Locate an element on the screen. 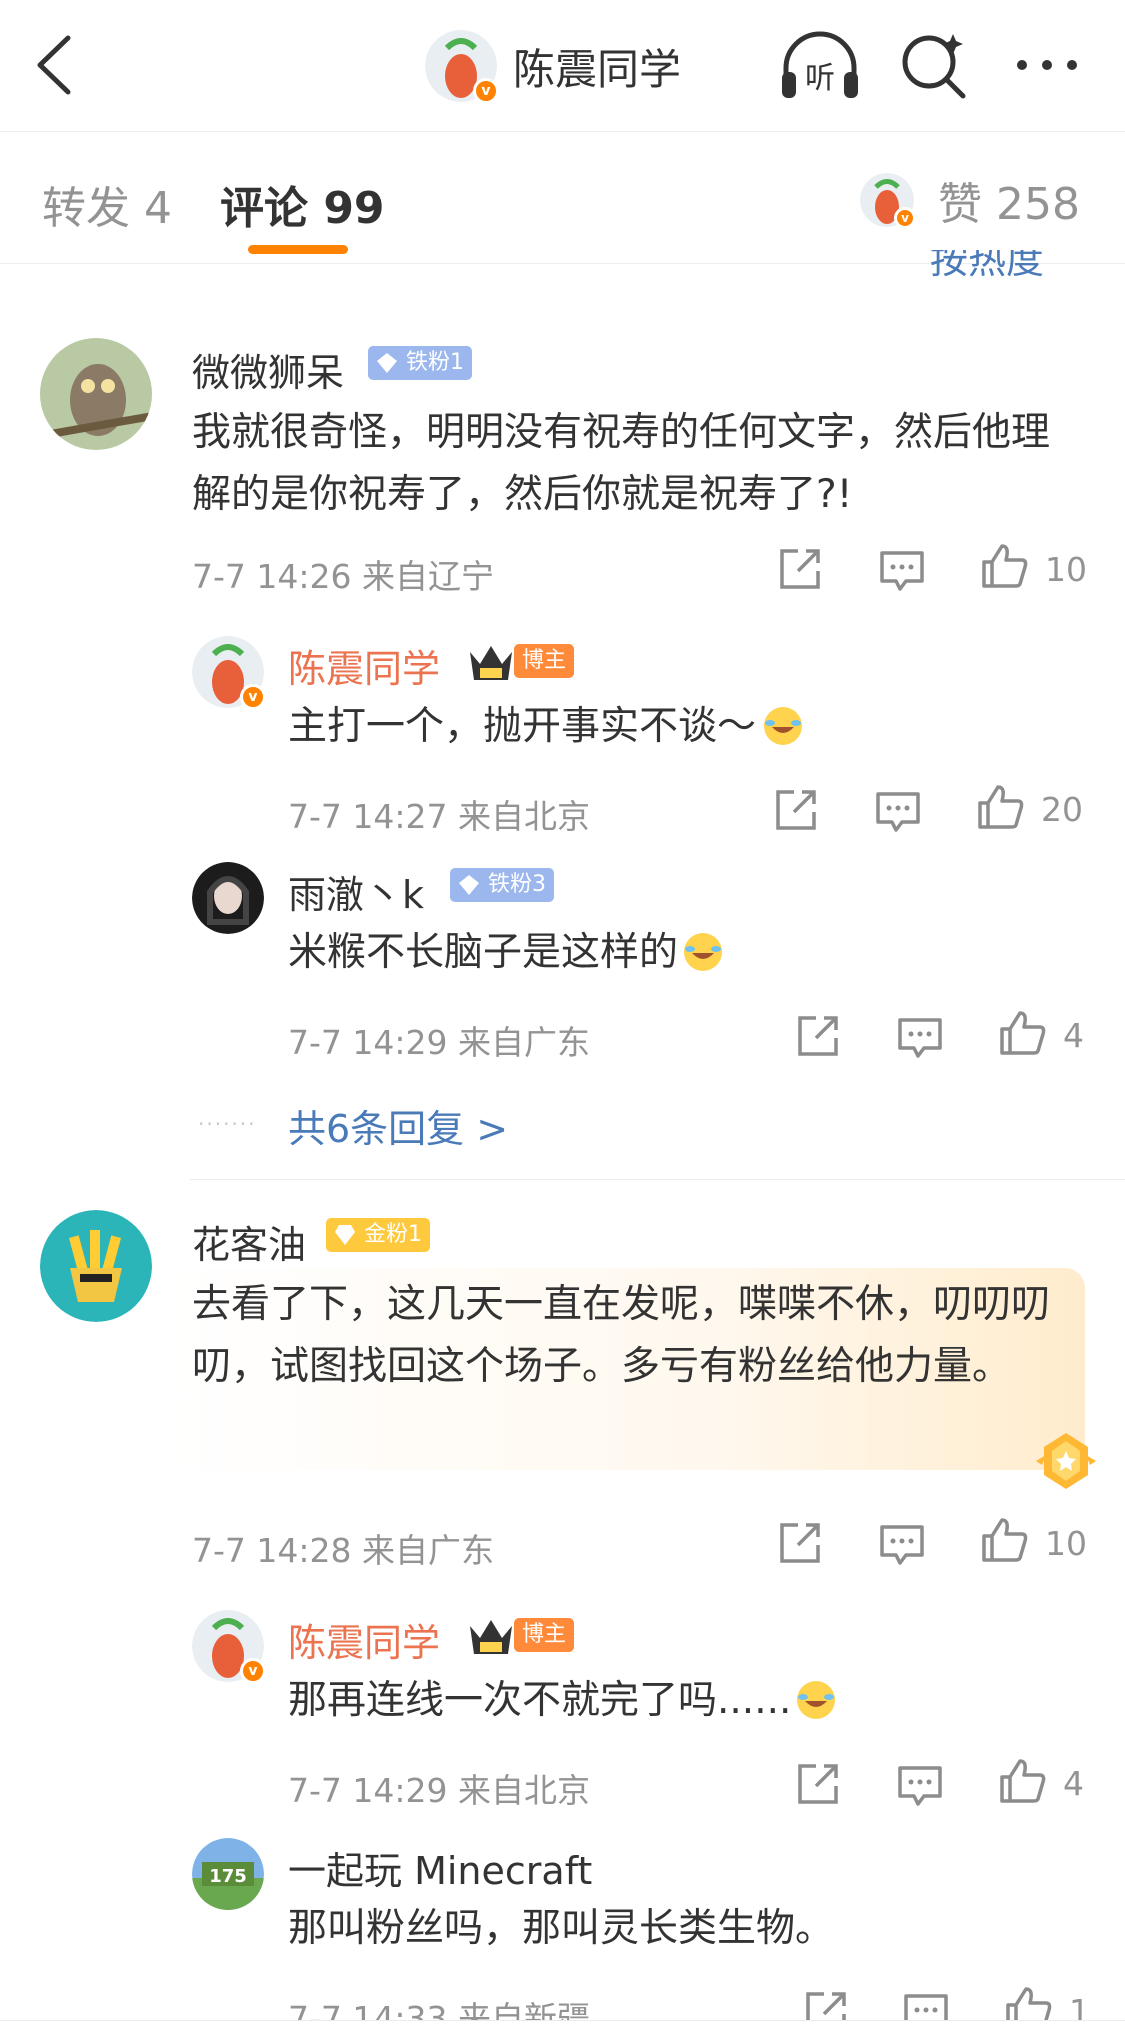  like-count: 20 is located at coordinates (1062, 809).